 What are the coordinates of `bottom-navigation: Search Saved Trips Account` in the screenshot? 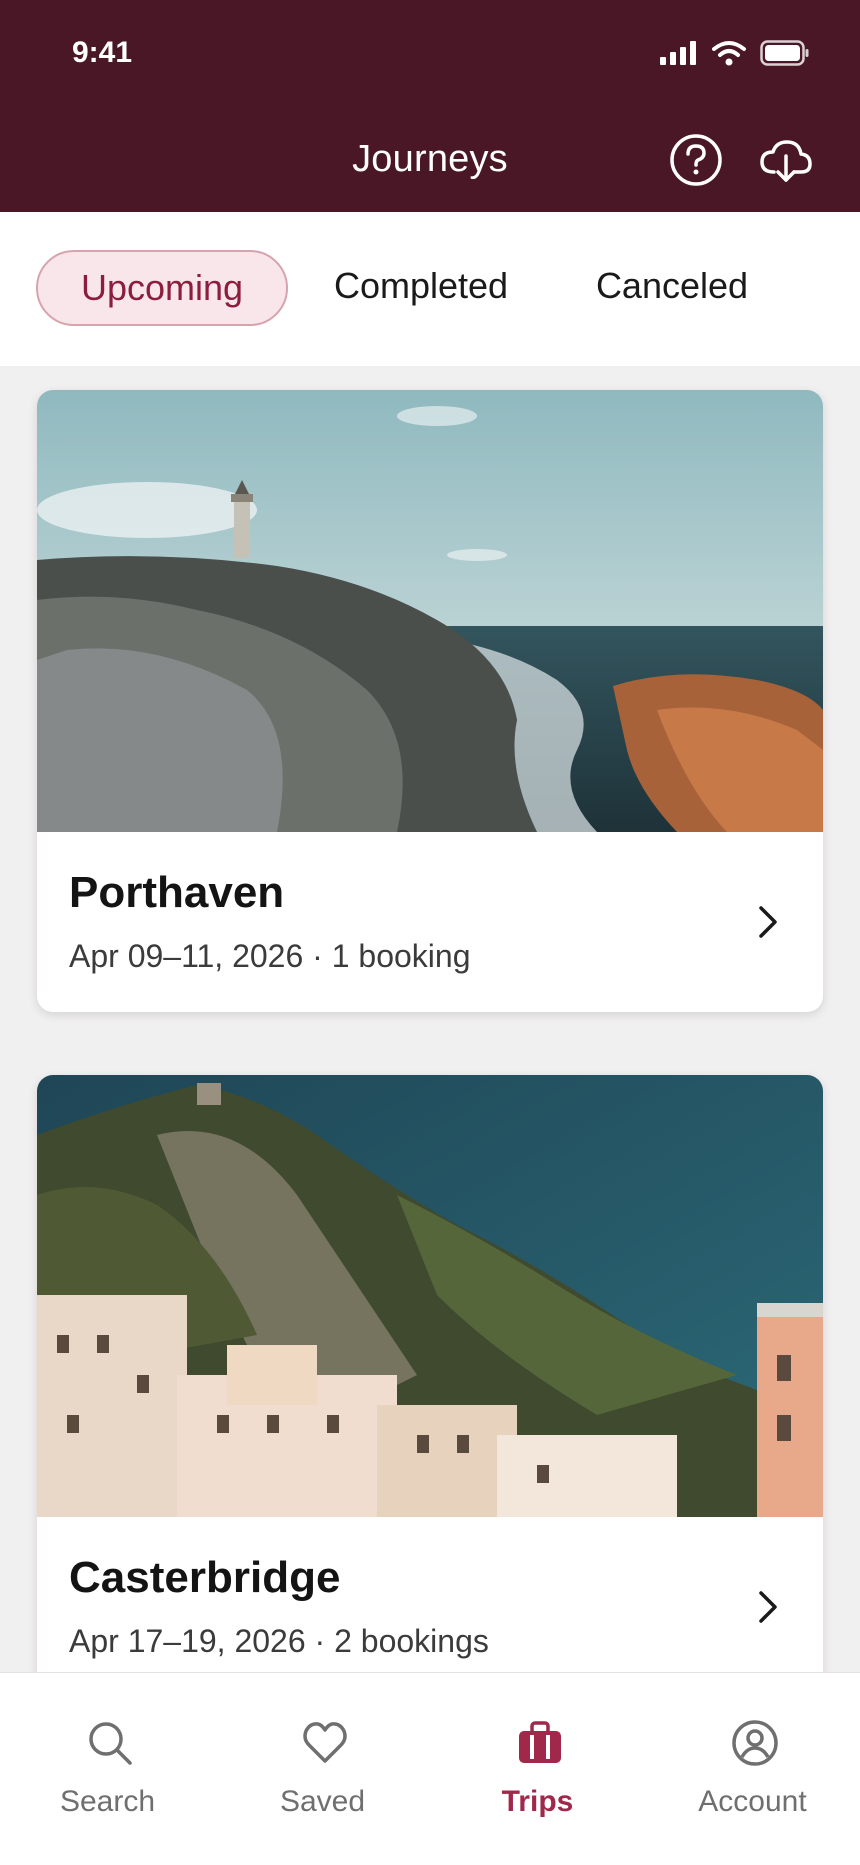 It's located at (430, 1768).